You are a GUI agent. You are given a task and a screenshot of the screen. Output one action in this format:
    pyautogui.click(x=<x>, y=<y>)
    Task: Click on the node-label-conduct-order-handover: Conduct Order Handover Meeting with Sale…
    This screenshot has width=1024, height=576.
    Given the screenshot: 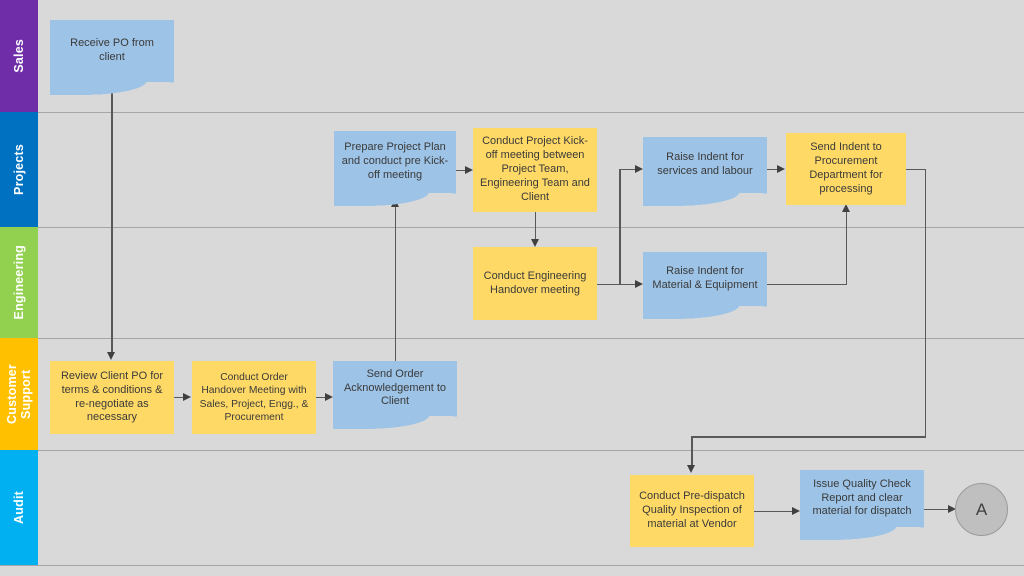 What is the action you would take?
    pyautogui.click(x=254, y=397)
    